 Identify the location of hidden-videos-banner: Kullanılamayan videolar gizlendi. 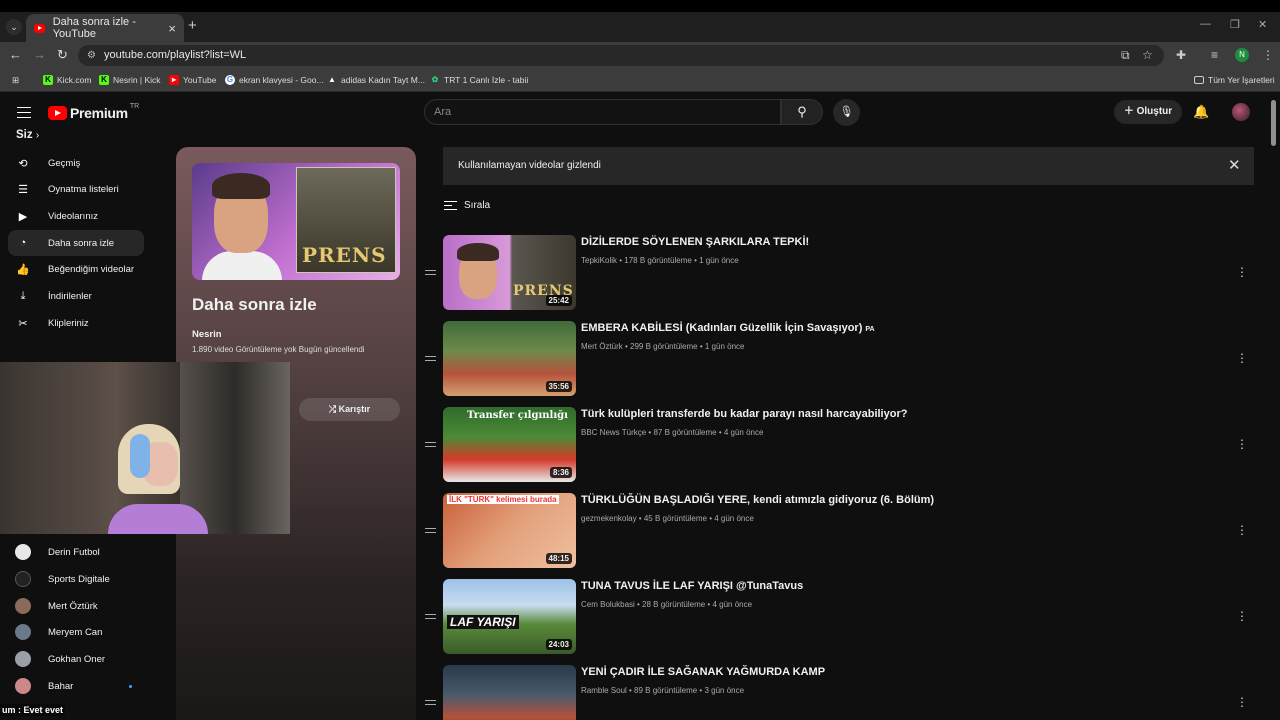
(848, 166).